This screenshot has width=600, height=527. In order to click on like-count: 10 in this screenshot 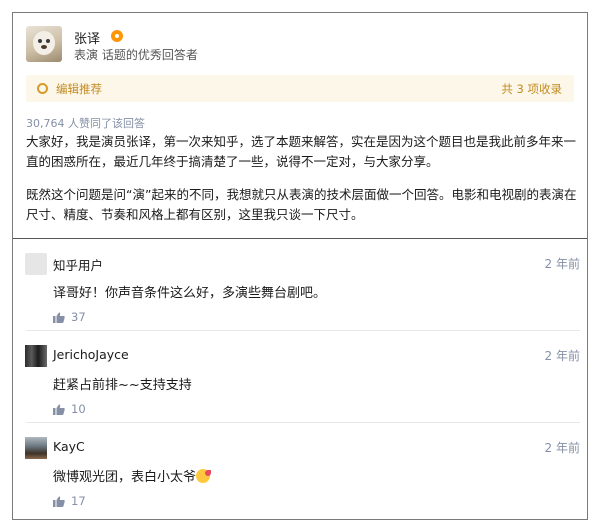, I will do `click(78, 409)`.